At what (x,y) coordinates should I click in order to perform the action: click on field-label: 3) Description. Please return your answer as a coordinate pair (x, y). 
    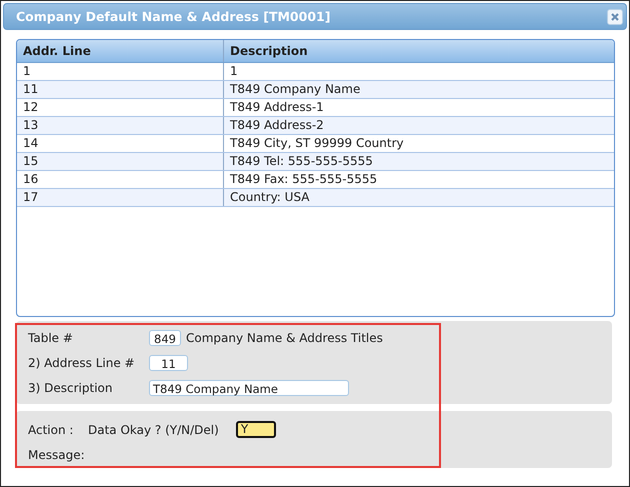
    Looking at the image, I should click on (71, 387).